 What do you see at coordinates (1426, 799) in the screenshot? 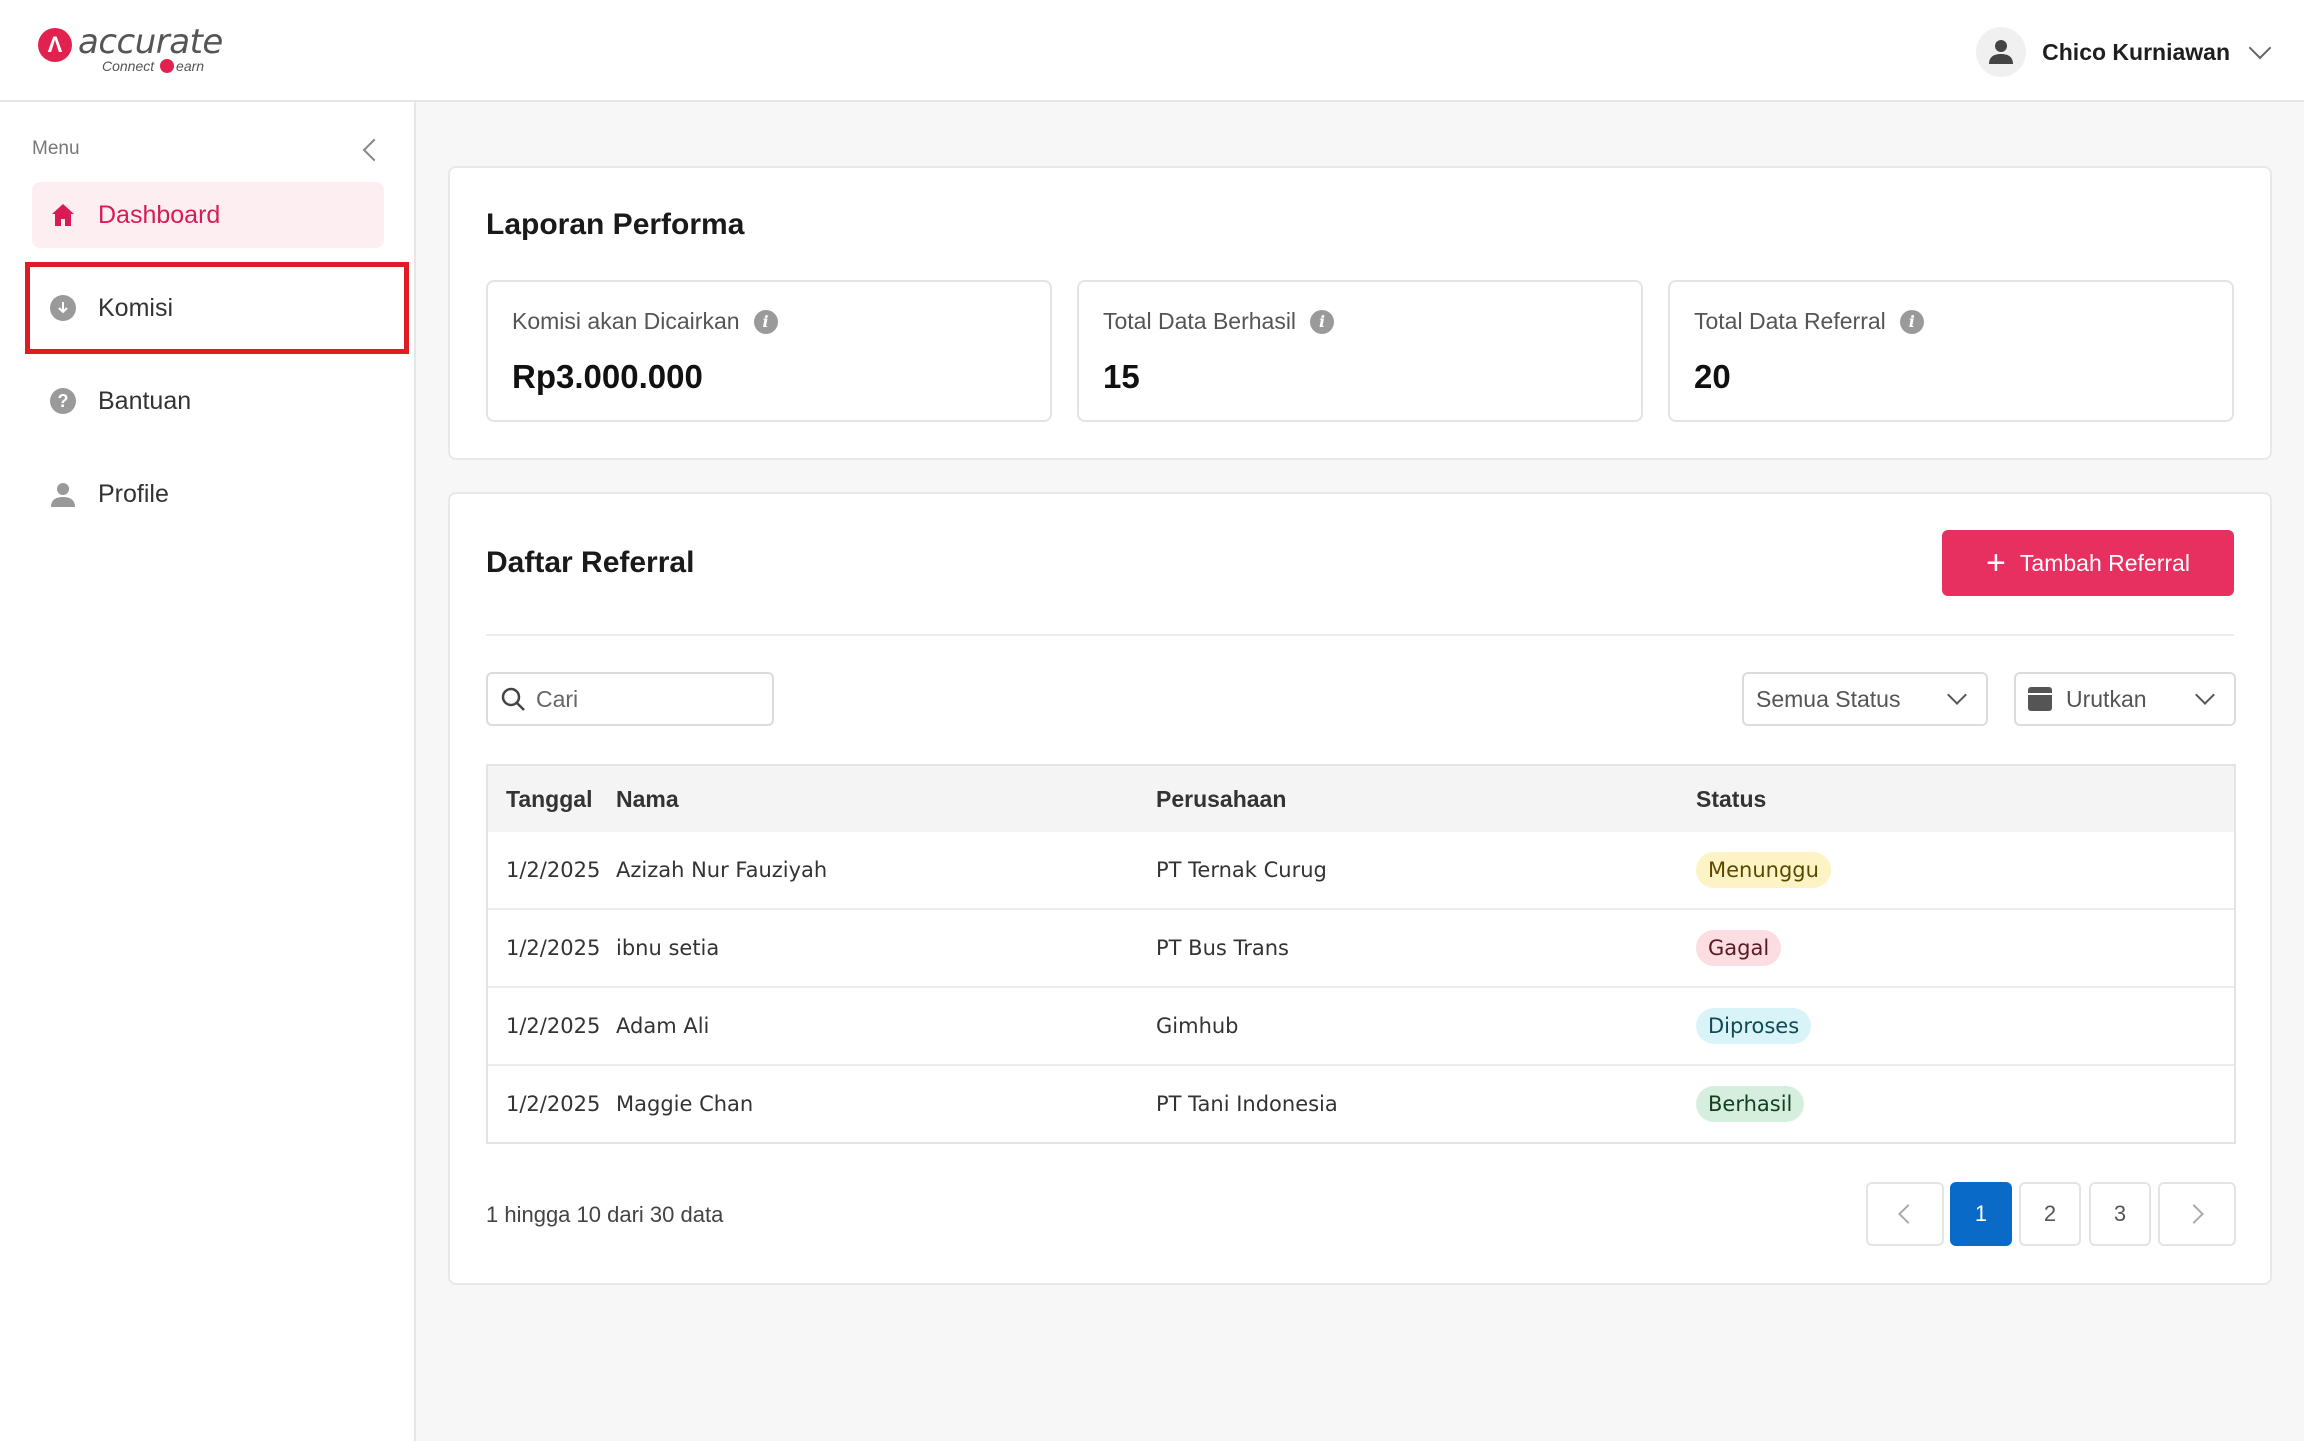
I see `column-header-company: Perusahaan` at bounding box center [1426, 799].